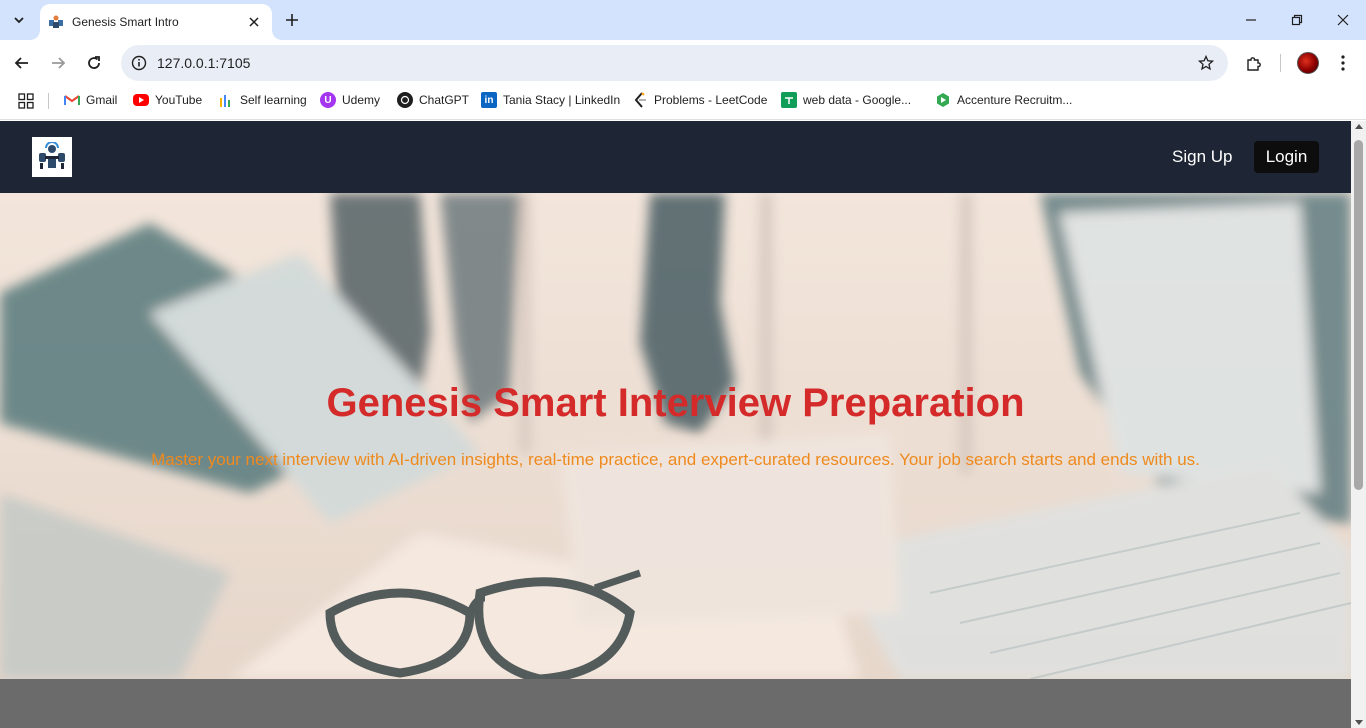 The width and height of the screenshot is (1366, 728). Describe the element at coordinates (72, 100) in the screenshot. I see `gmail-icon` at that location.